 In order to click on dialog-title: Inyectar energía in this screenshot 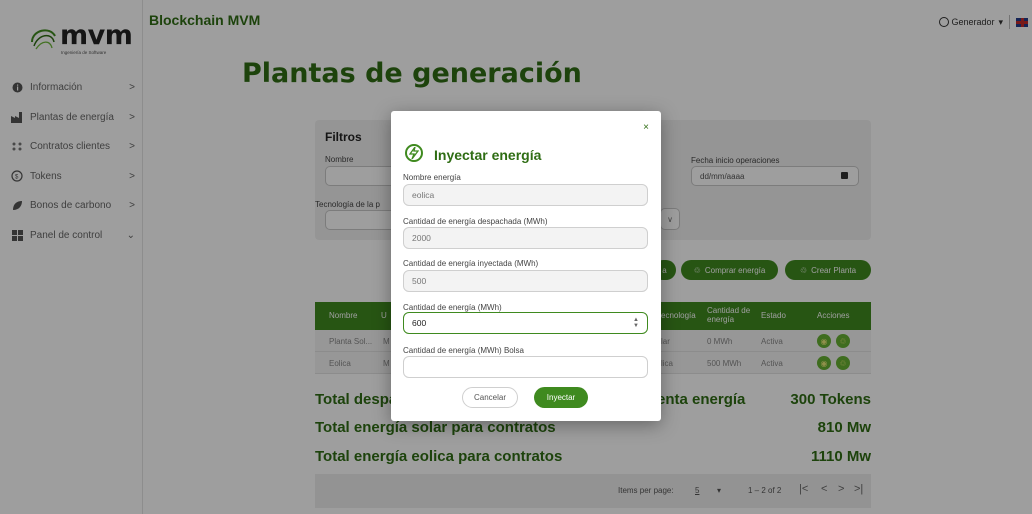, I will do `click(488, 155)`.